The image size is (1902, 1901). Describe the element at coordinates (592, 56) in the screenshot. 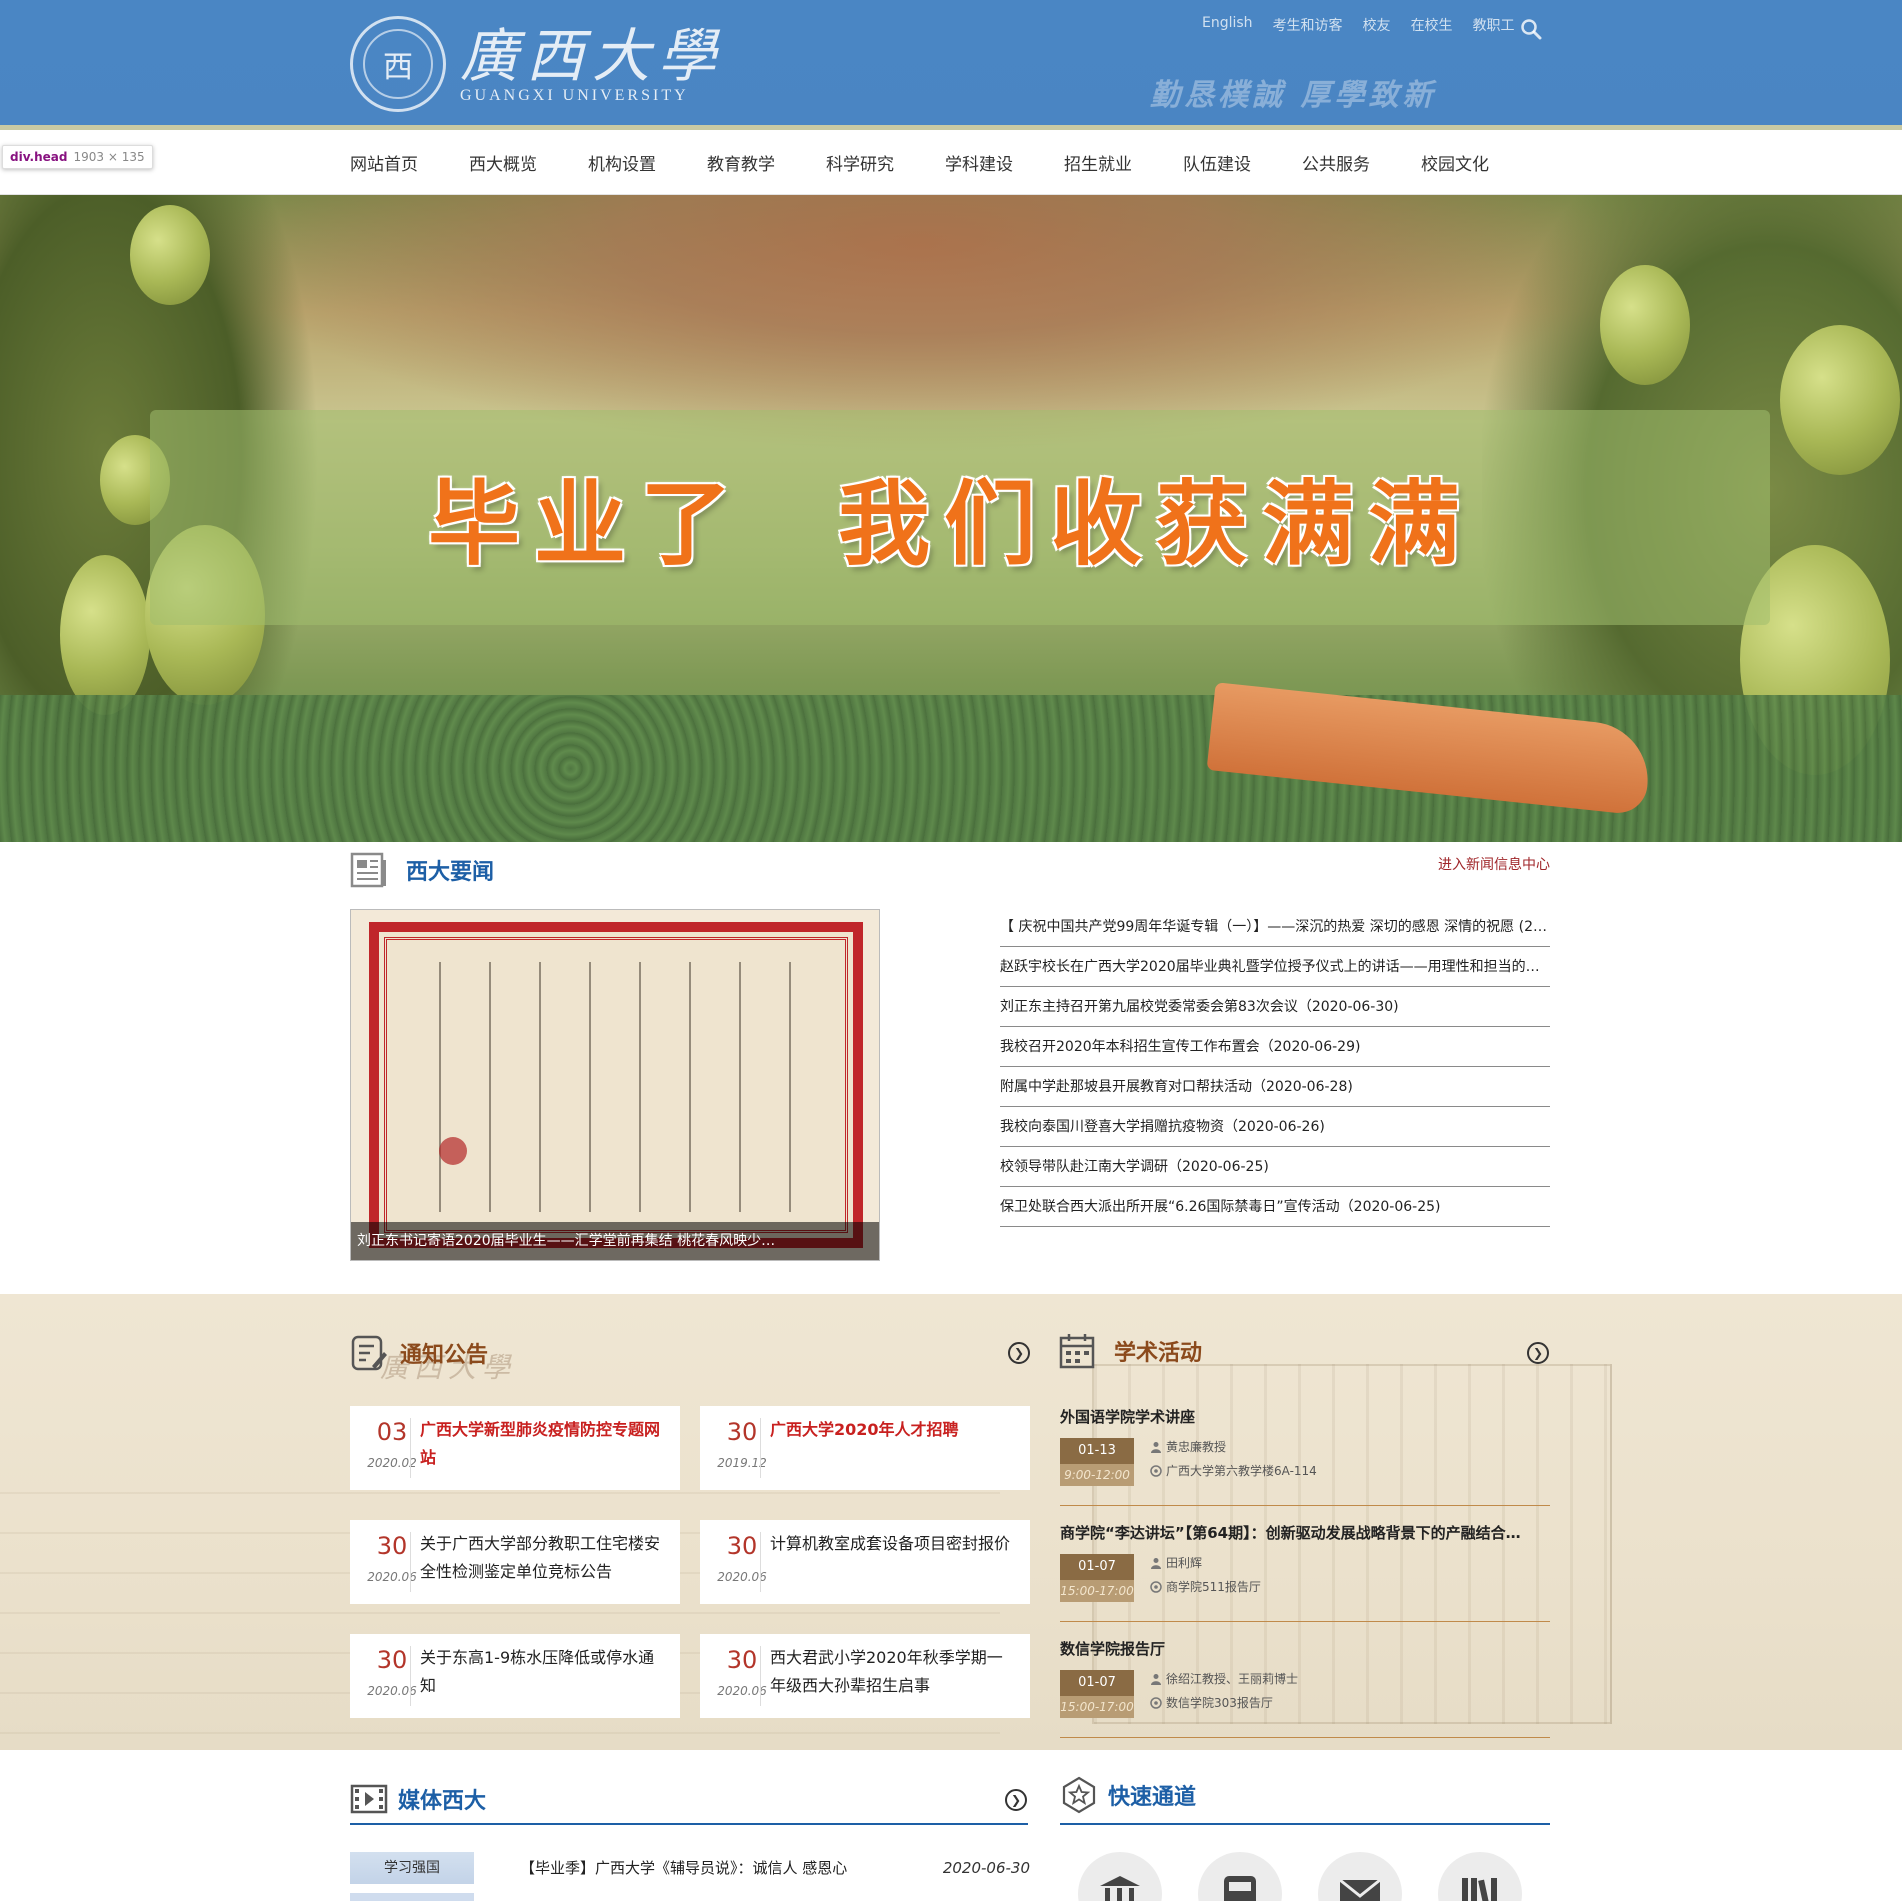

I see `logo-chinese-name: 廣西大學` at that location.